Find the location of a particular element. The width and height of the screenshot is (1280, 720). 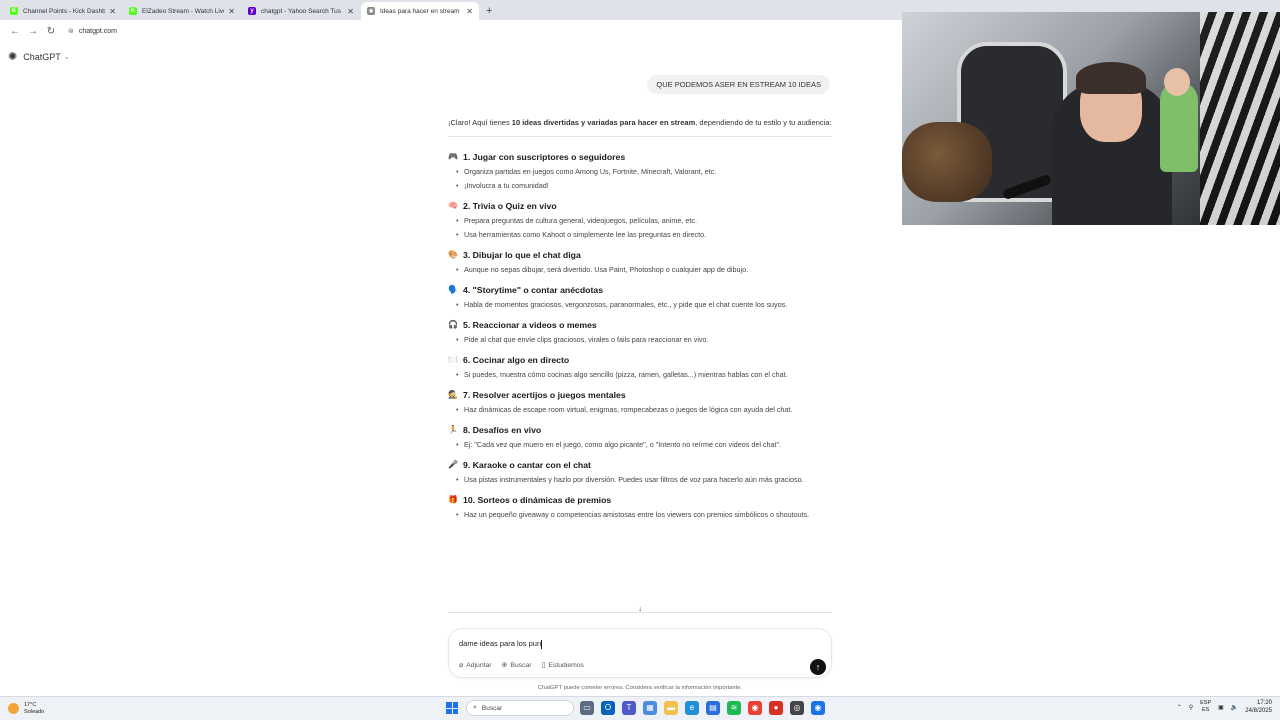

idea-emoji-icon: 🗣️ is located at coordinates (453, 289).